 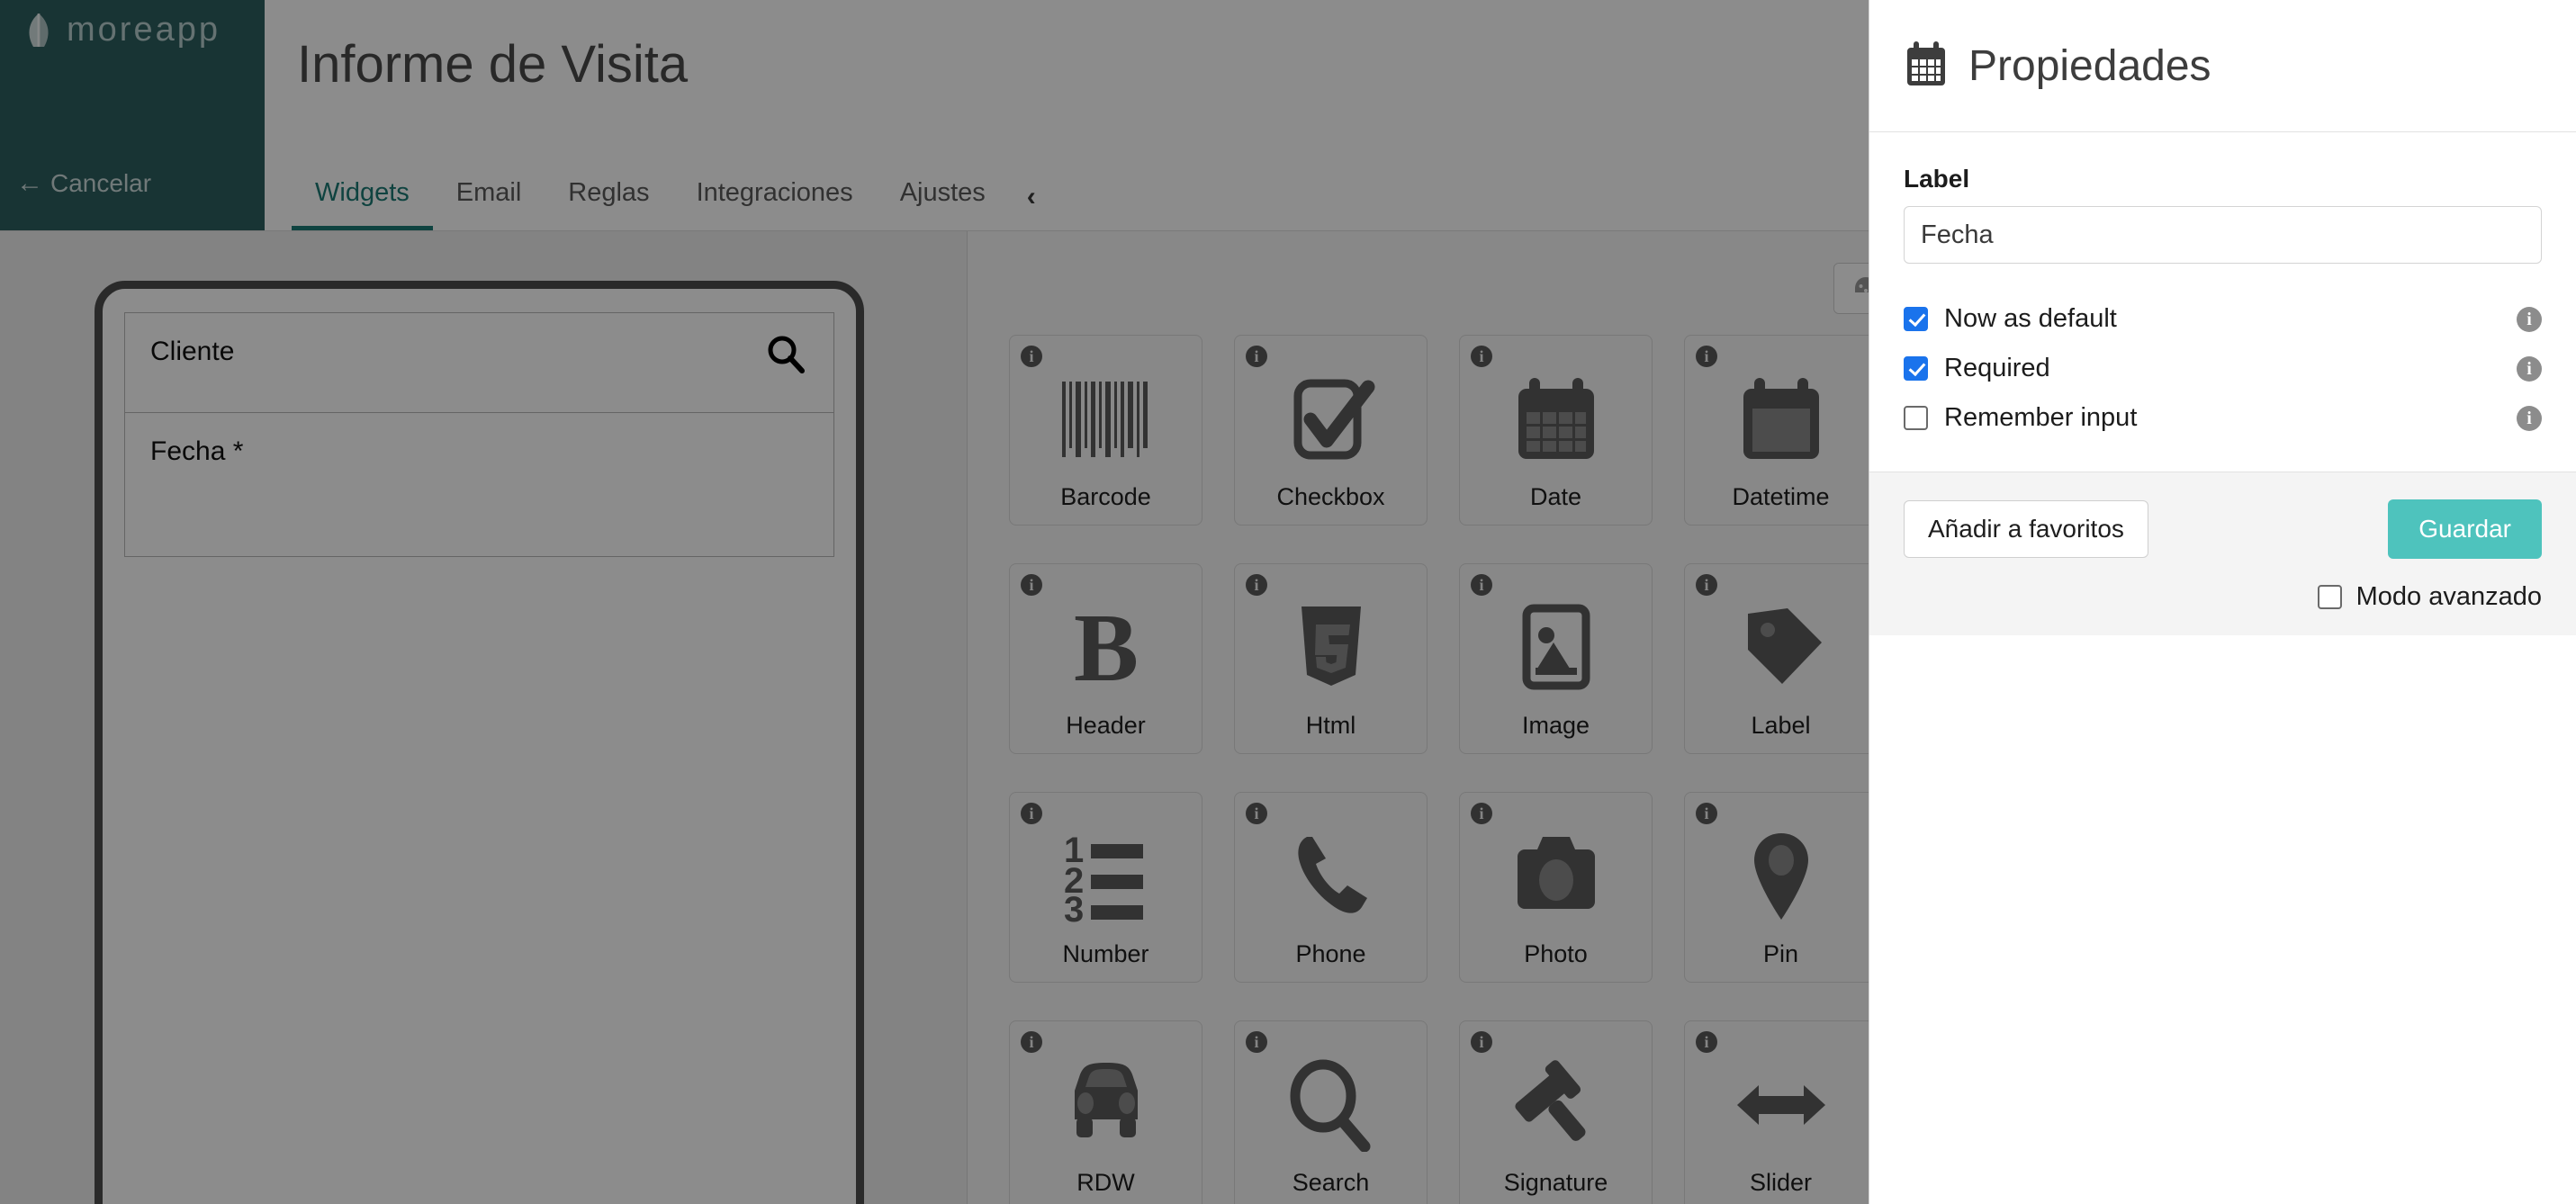 What do you see at coordinates (608, 204) in the screenshot?
I see `tab-reglas: Reglas` at bounding box center [608, 204].